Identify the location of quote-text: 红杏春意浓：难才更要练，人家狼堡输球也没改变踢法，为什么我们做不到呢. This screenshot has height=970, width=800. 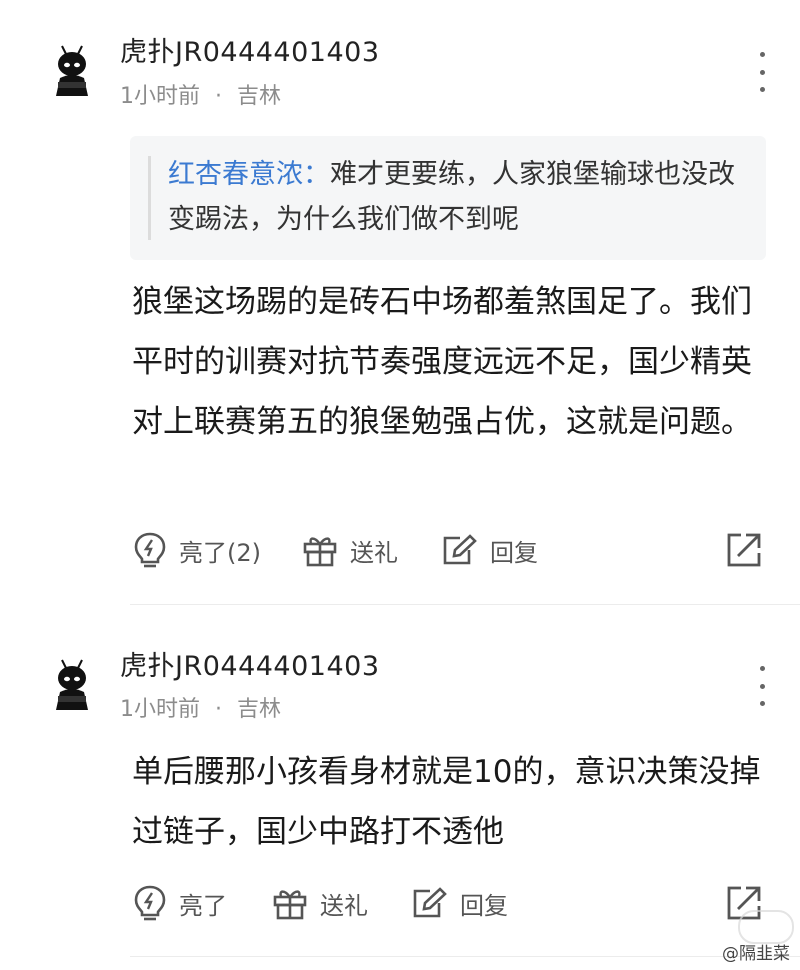
(457, 197).